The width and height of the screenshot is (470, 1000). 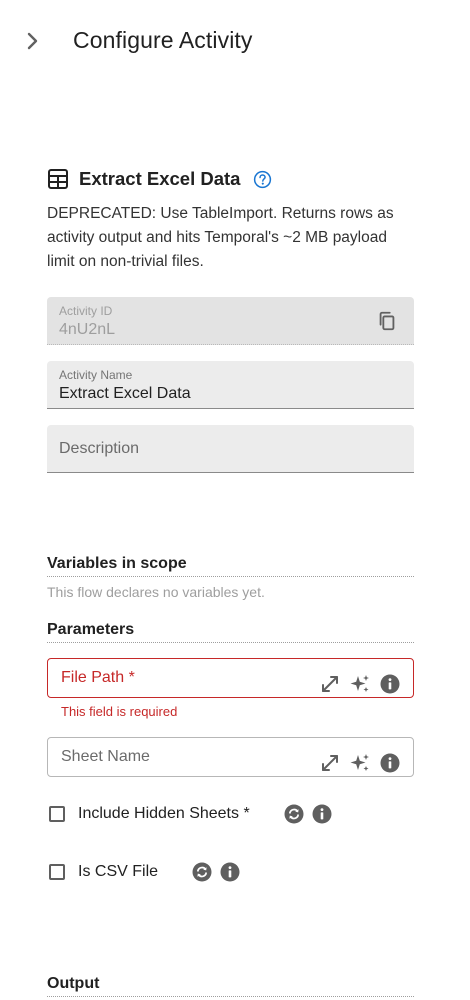 What do you see at coordinates (57, 814) in the screenshot?
I see `include-hidden-sheets-checkbox` at bounding box center [57, 814].